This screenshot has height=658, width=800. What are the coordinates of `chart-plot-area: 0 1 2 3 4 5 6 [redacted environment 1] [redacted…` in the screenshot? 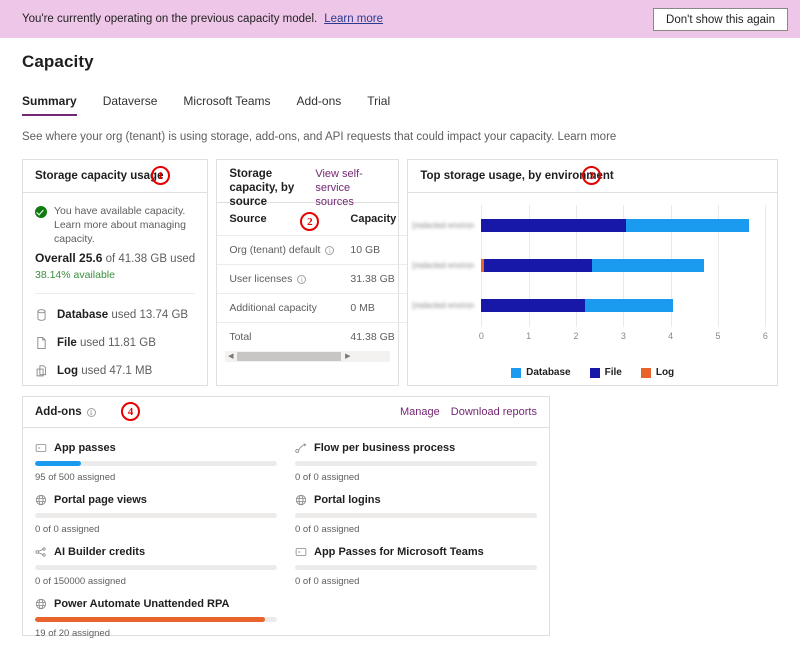 It's located at (590, 273).